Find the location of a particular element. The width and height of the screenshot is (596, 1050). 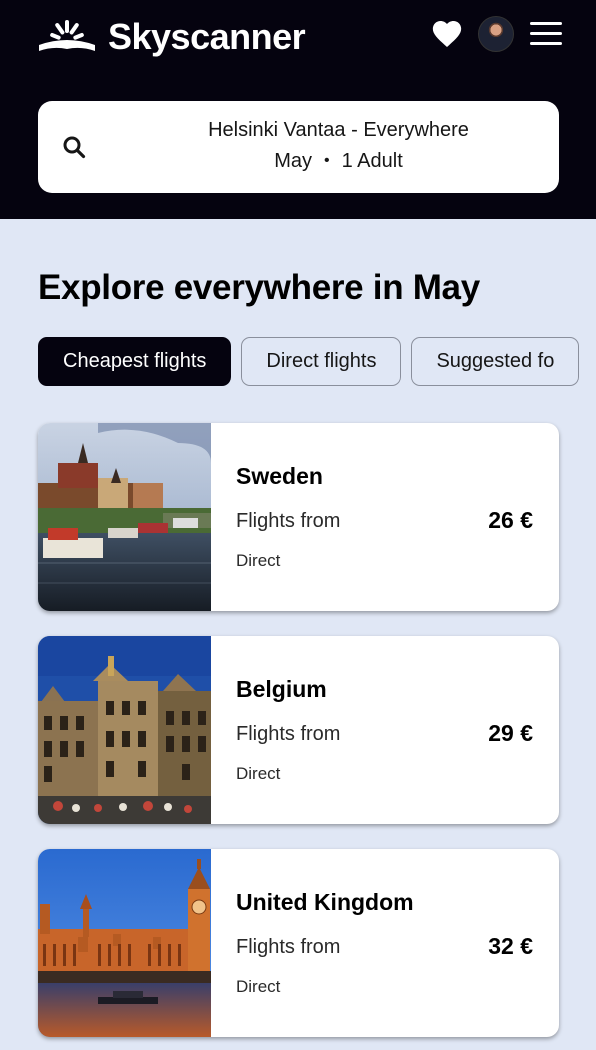

sweden-photo is located at coordinates (124, 517).